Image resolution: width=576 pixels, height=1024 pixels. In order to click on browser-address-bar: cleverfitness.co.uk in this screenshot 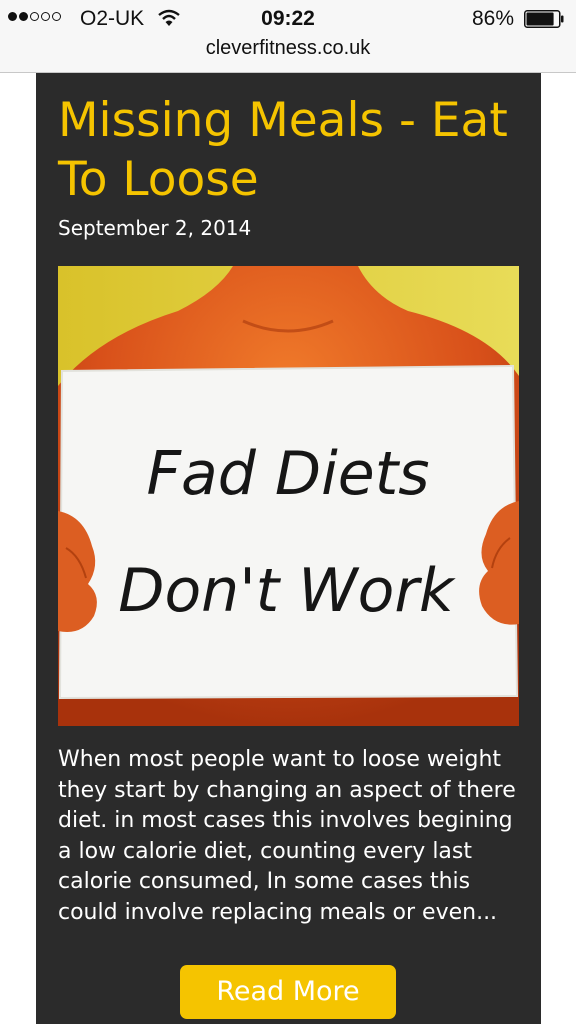, I will do `click(288, 54)`.